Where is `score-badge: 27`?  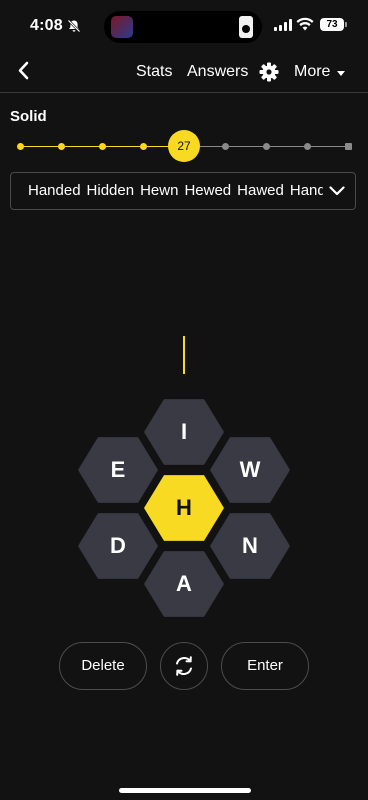
score-badge: 27 is located at coordinates (184, 146).